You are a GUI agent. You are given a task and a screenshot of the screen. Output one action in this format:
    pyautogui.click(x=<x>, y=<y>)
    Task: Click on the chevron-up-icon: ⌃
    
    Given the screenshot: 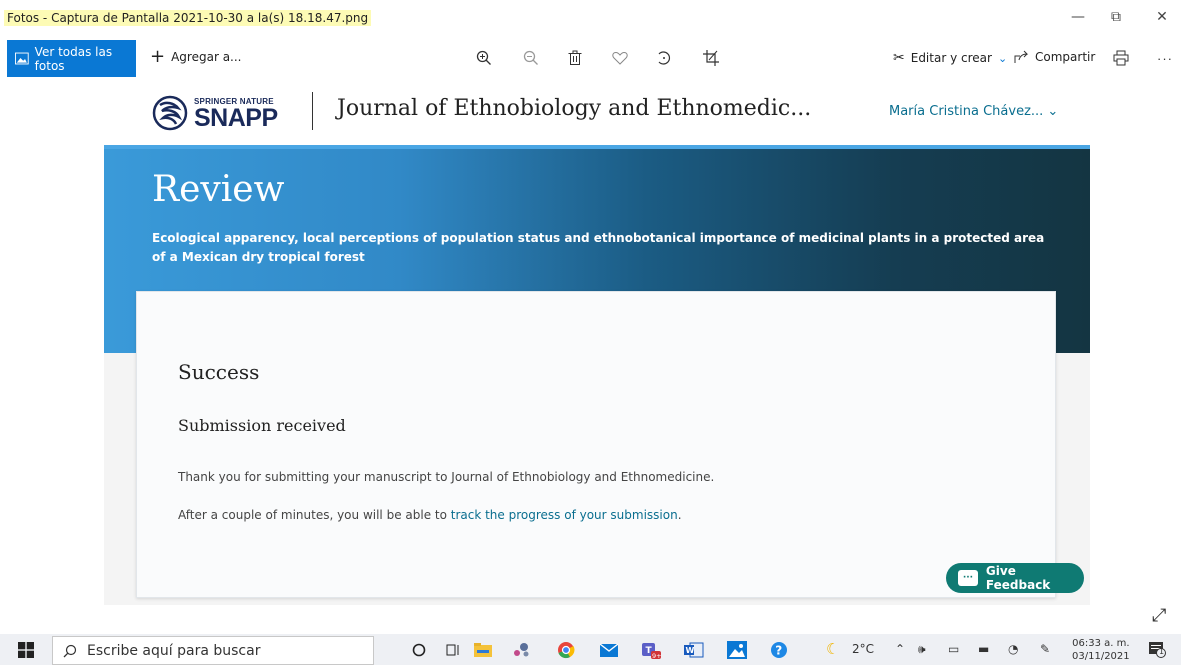 What is the action you would take?
    pyautogui.click(x=900, y=649)
    